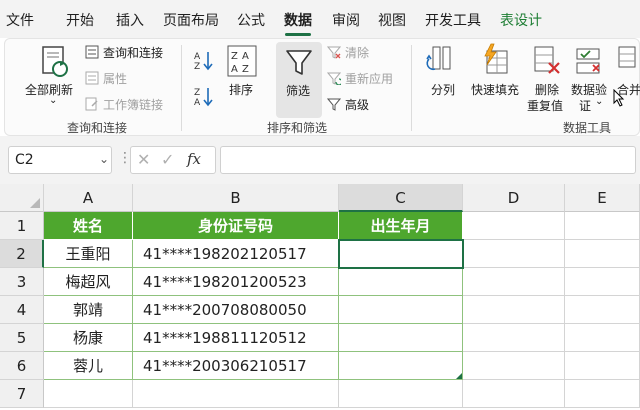  I want to click on text-to-columns-icon, so click(440, 61).